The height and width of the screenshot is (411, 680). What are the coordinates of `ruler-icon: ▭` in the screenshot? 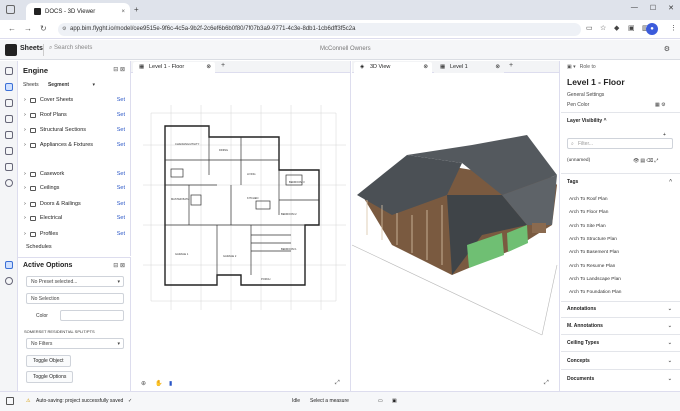 It's located at (380, 401).